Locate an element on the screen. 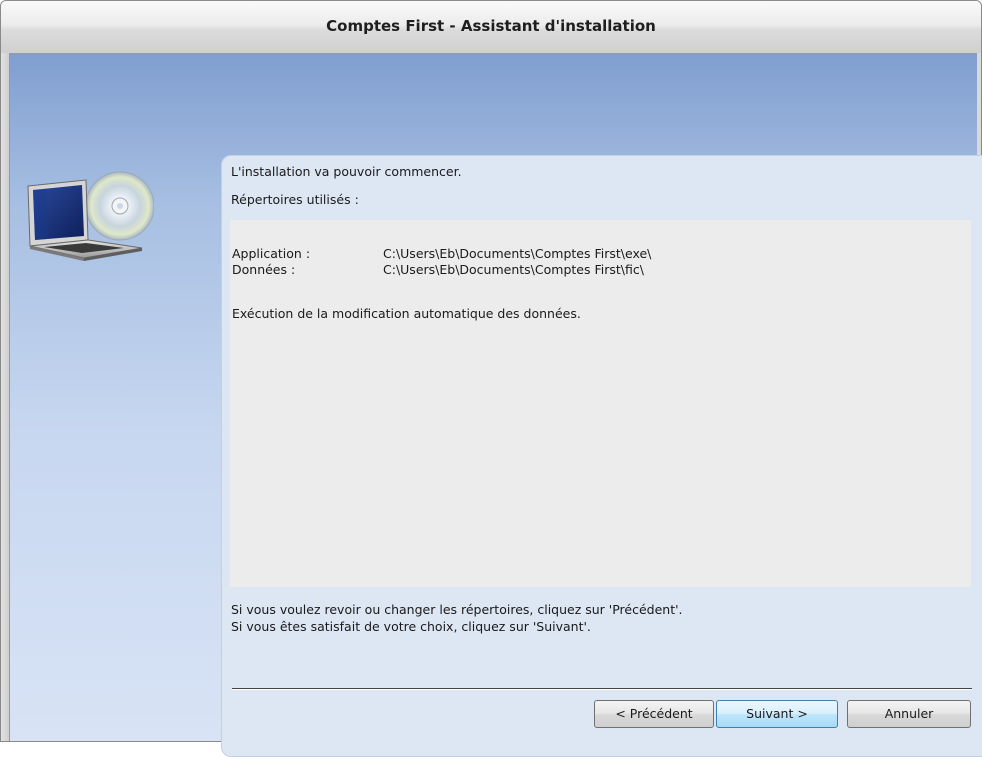 The height and width of the screenshot is (757, 982). button-separator is located at coordinates (602, 689).